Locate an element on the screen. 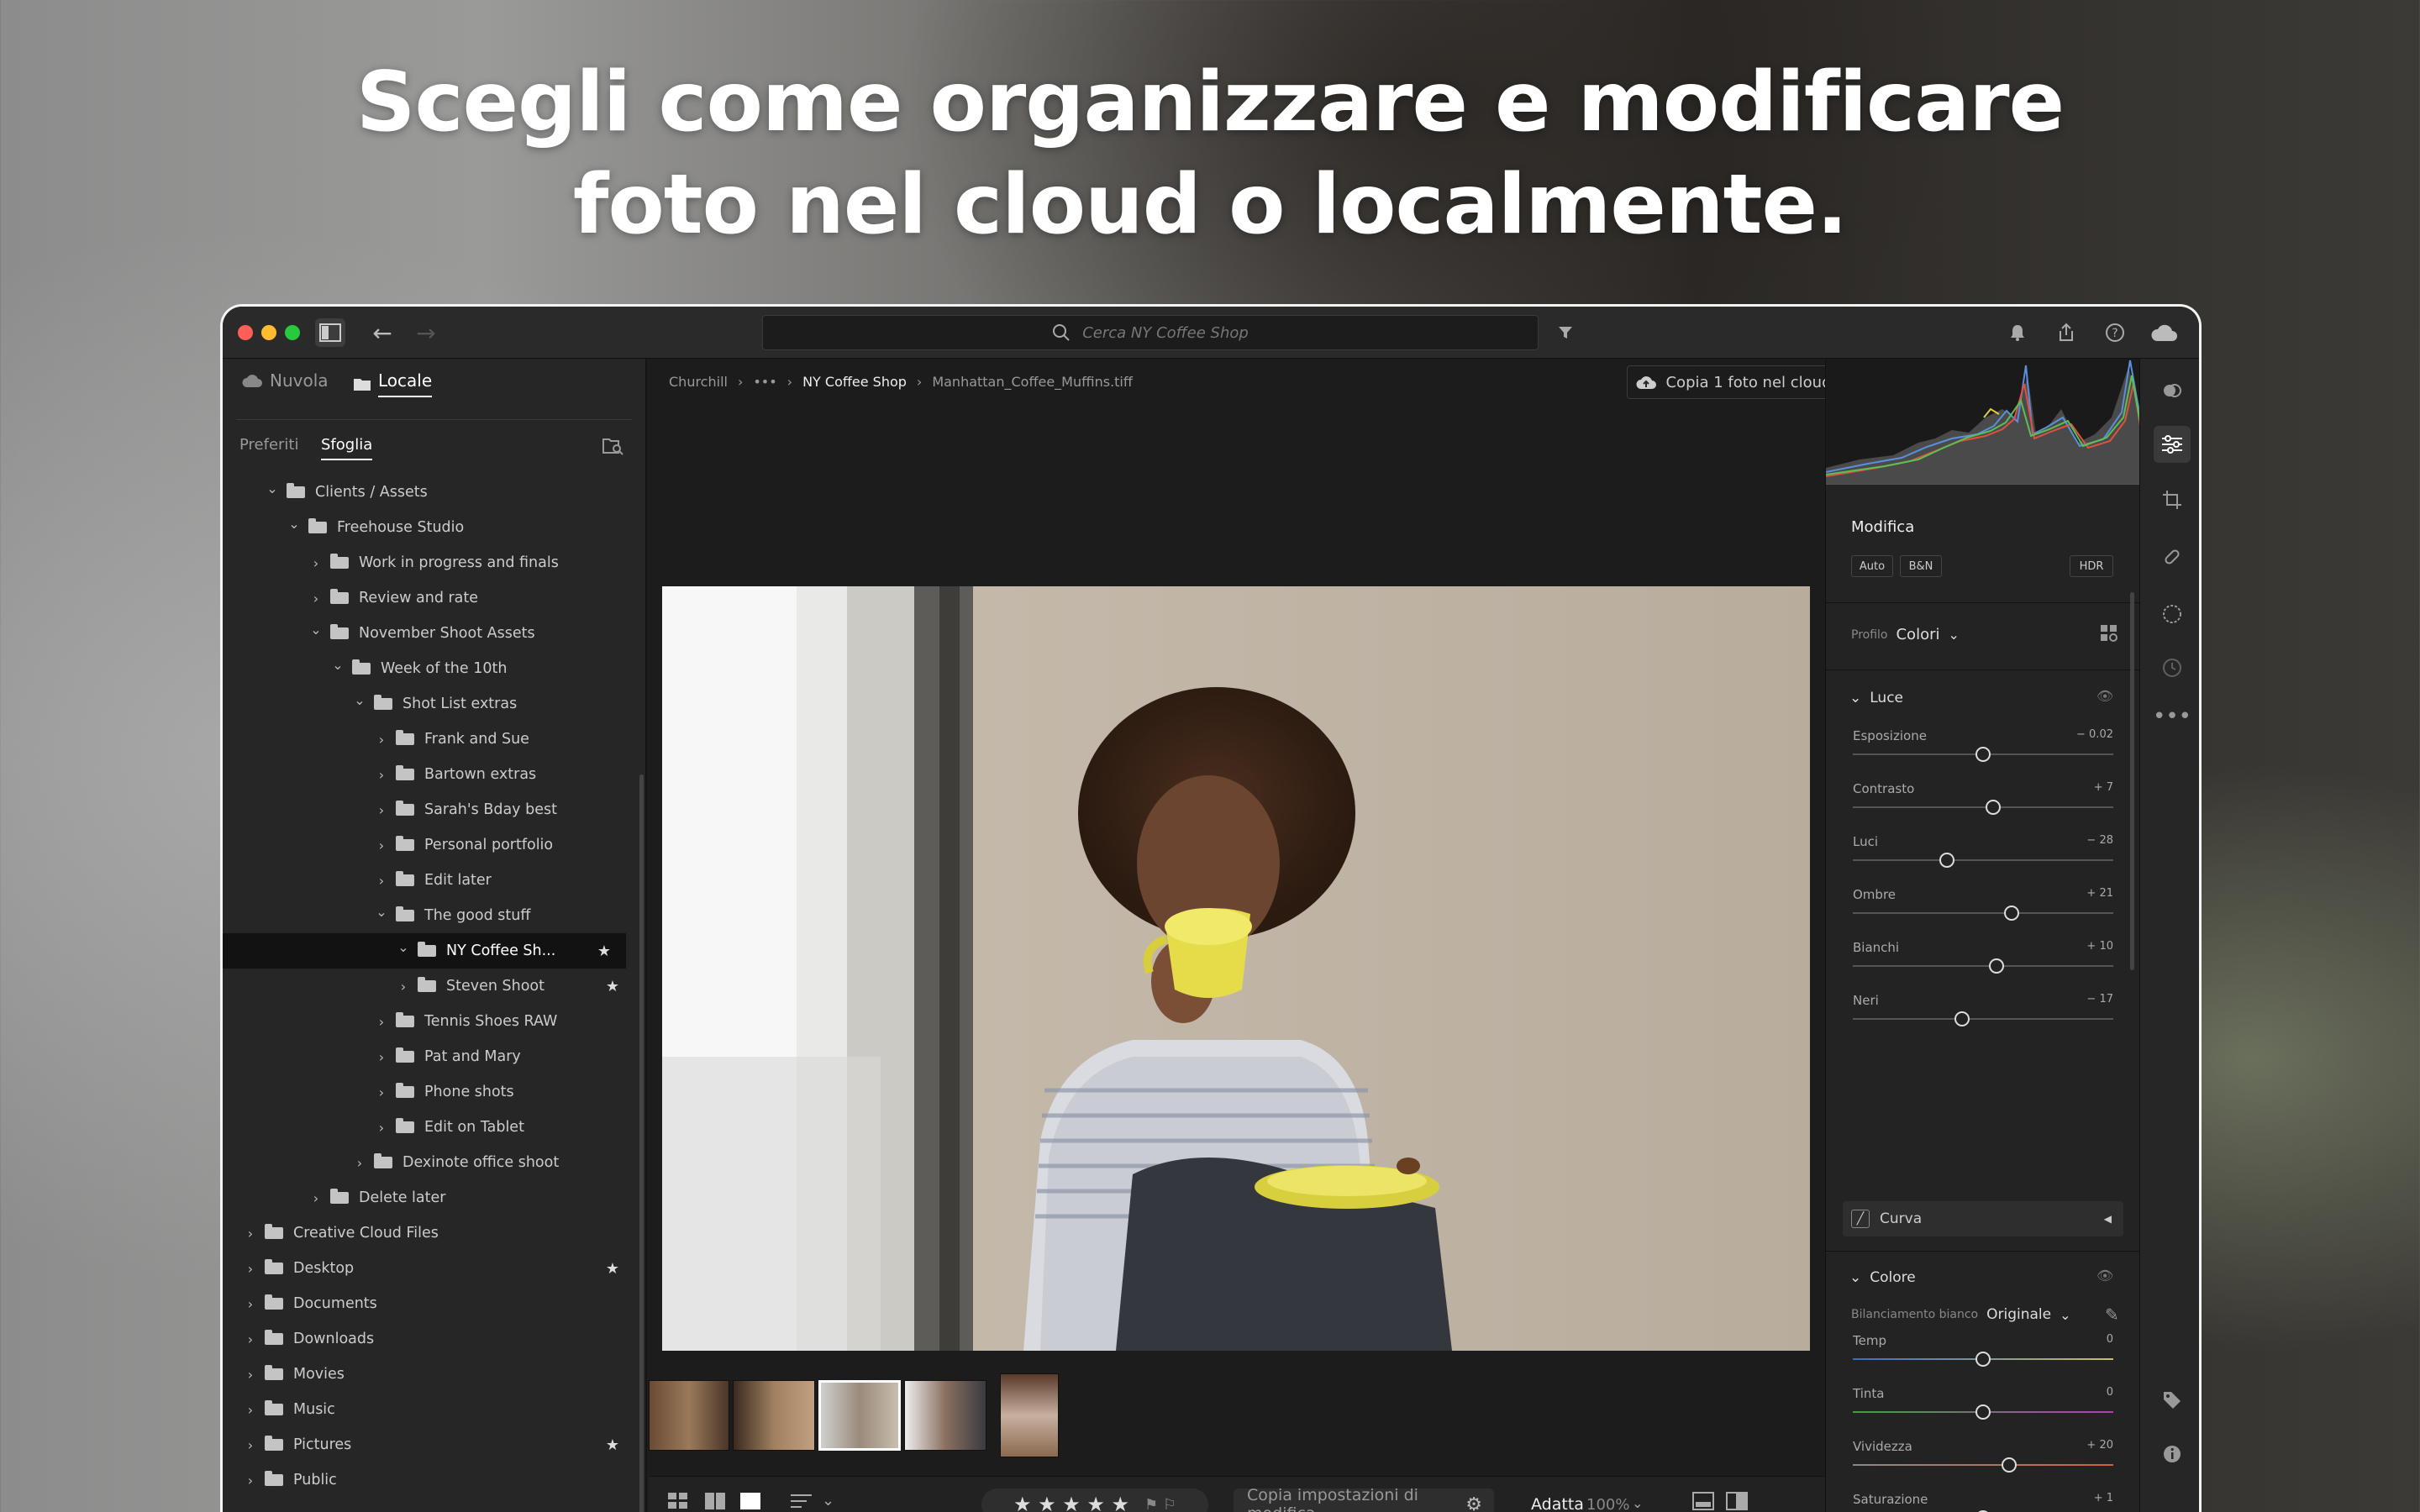 This screenshot has width=2420, height=1512. left-scrollbar is located at coordinates (642, 1143).